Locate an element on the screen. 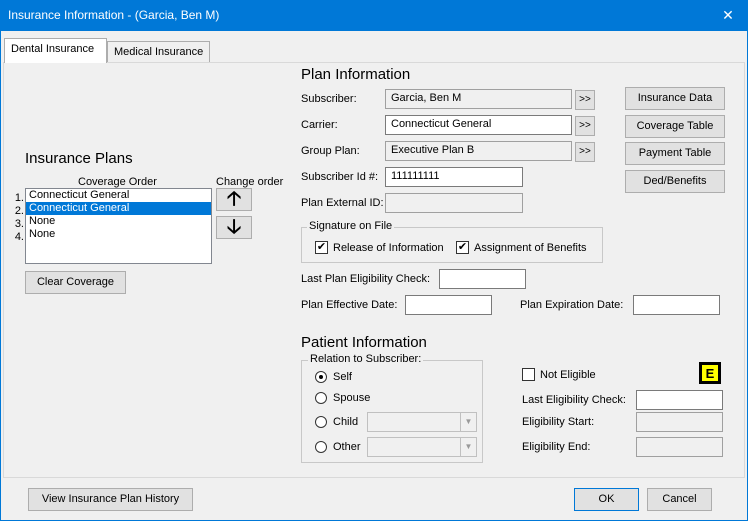  self-radio is located at coordinates (321, 377).